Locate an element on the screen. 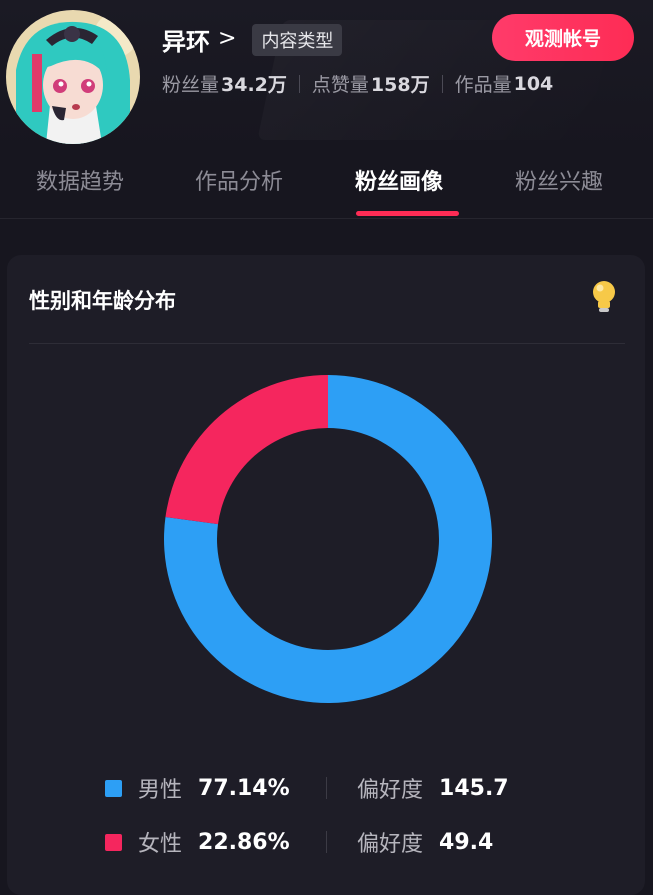  stat-label-works: 作品量 is located at coordinates (483, 85).